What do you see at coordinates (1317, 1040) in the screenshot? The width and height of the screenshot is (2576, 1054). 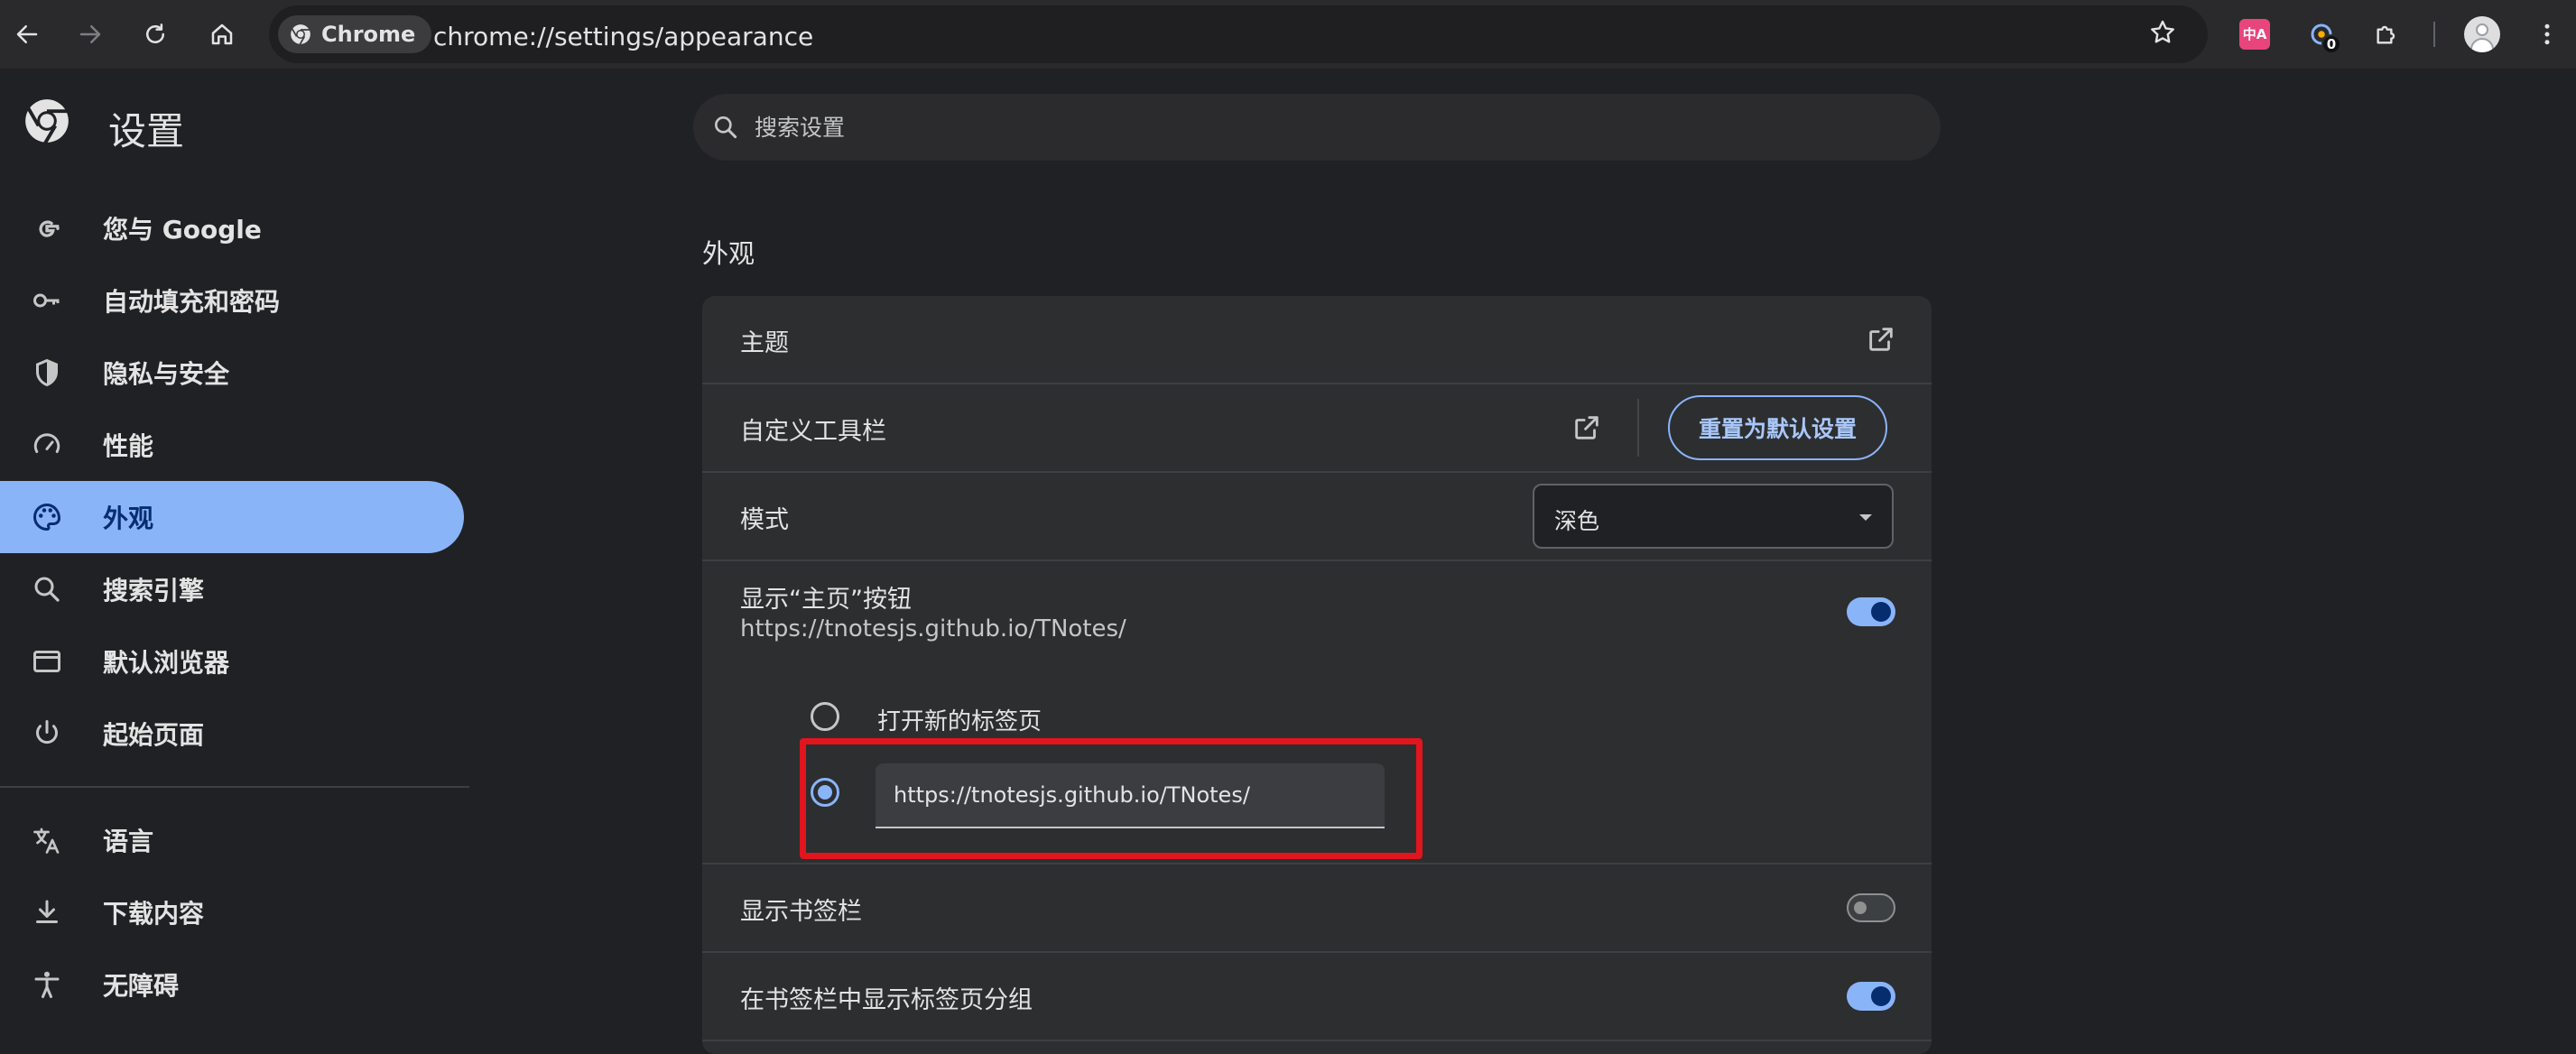 I see `row-divider` at bounding box center [1317, 1040].